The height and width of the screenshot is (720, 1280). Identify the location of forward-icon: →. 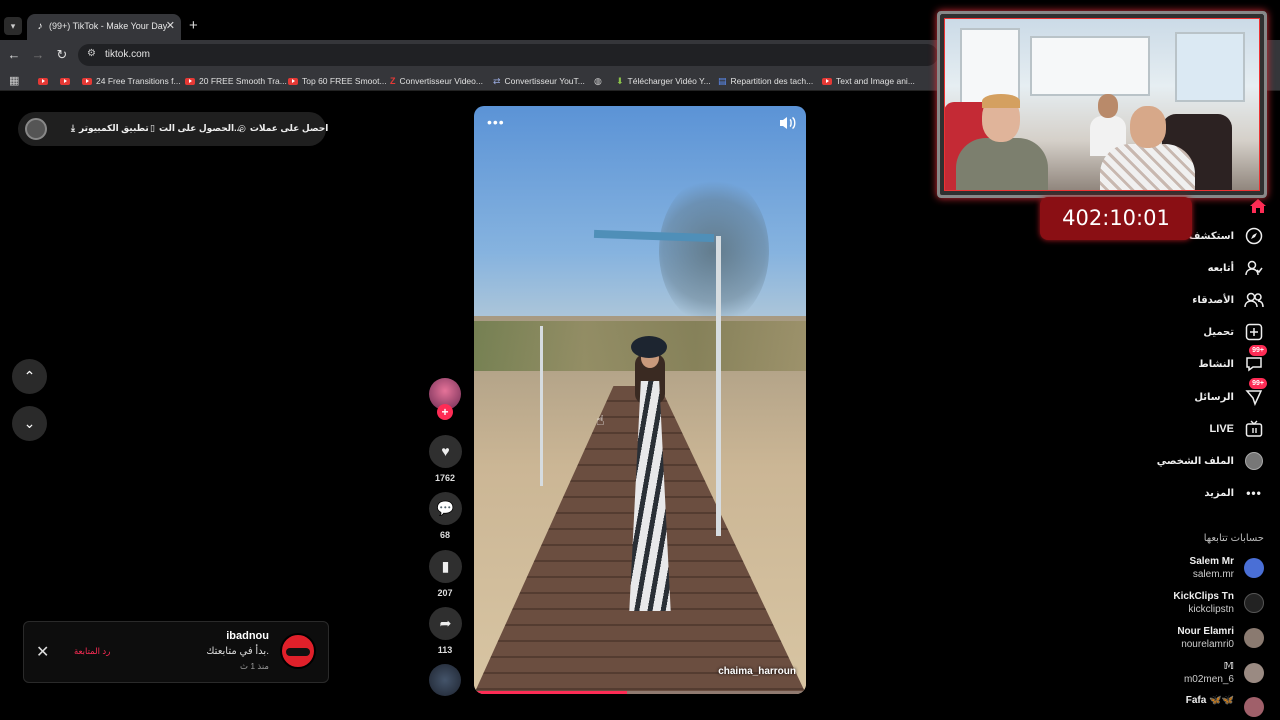
(38, 55).